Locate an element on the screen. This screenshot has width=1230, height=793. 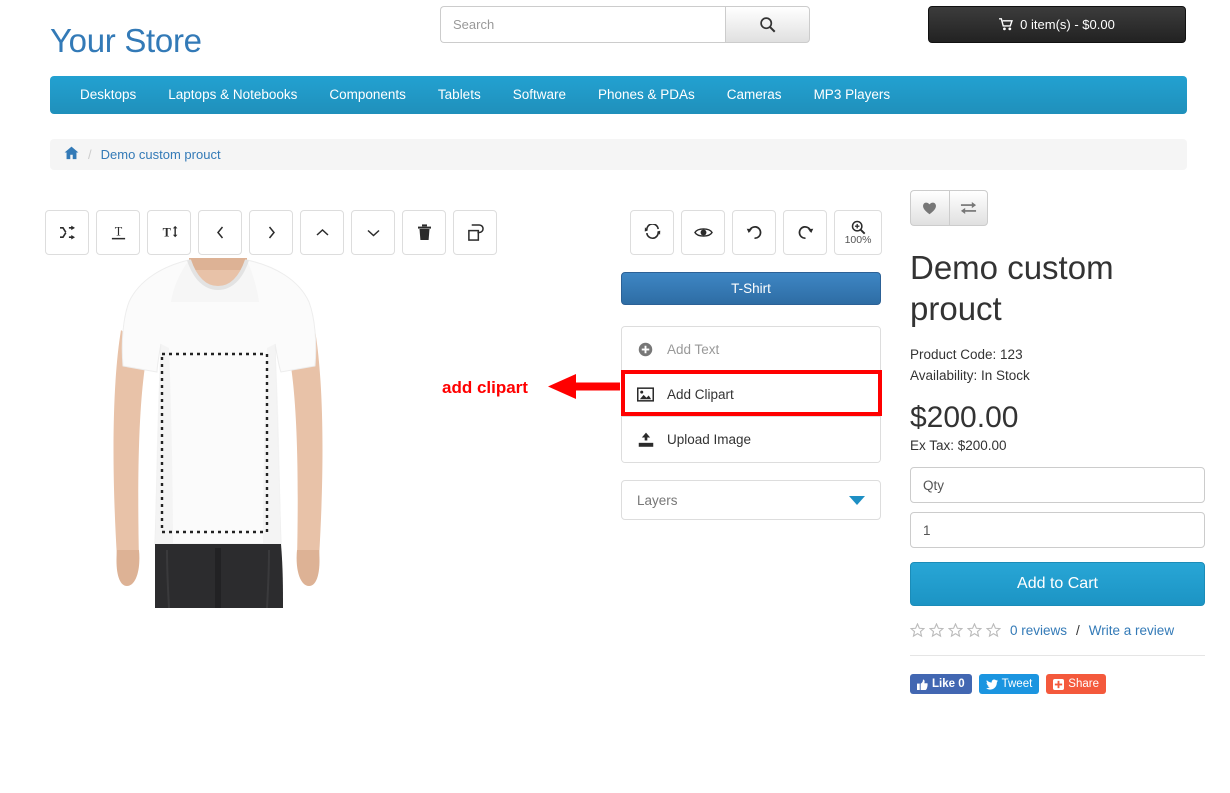
move-right-button is located at coordinates (271, 232).